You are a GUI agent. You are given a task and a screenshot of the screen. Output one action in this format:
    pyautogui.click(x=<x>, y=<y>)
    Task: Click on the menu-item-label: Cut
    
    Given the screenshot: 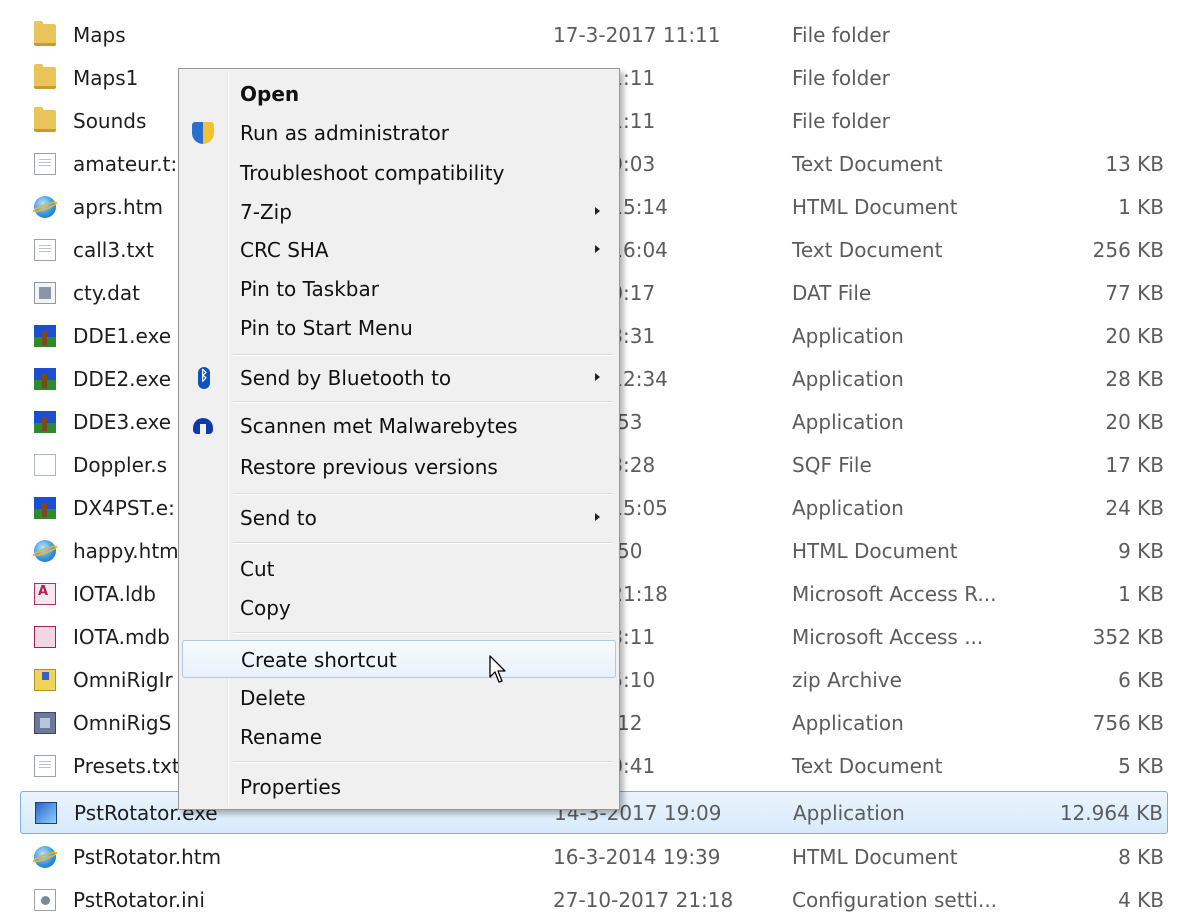 What is the action you would take?
    pyautogui.click(x=257, y=569)
    